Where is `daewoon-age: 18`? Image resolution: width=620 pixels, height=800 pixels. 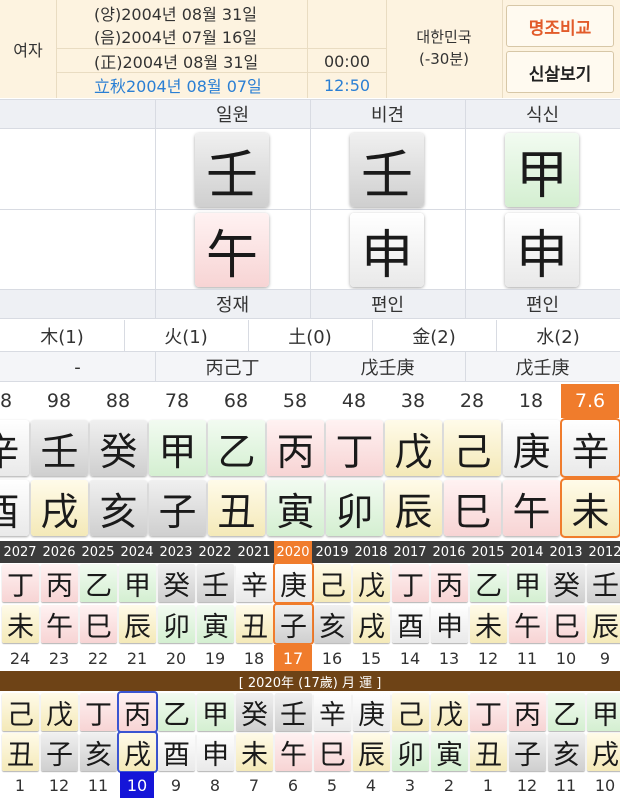
daewoon-age: 18 is located at coordinates (531, 401).